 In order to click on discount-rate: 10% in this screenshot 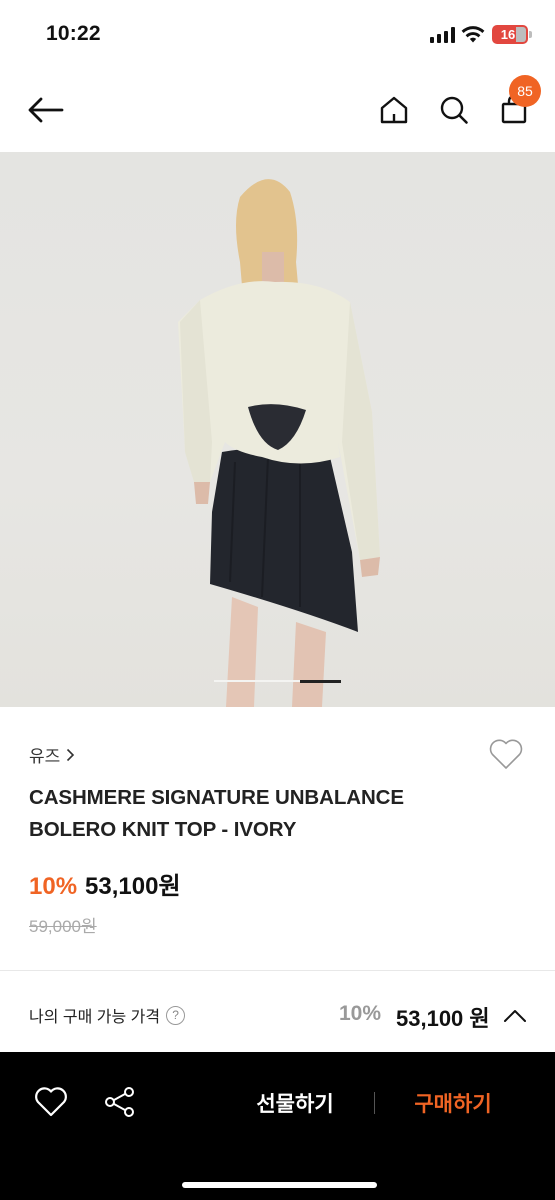, I will do `click(53, 886)`.